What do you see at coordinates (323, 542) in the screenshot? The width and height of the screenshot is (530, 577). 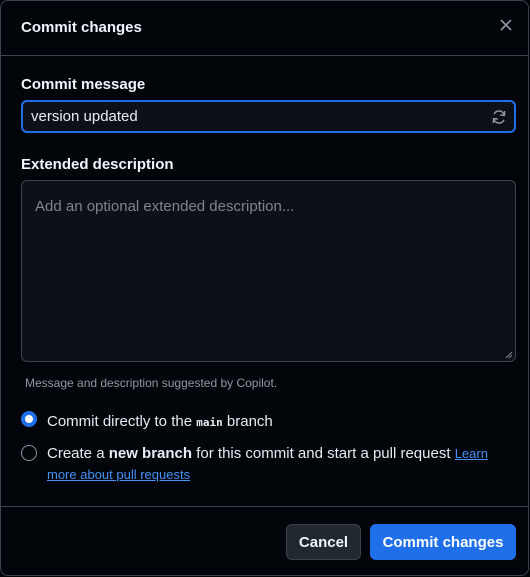 I see `cancel-button: Cancel` at bounding box center [323, 542].